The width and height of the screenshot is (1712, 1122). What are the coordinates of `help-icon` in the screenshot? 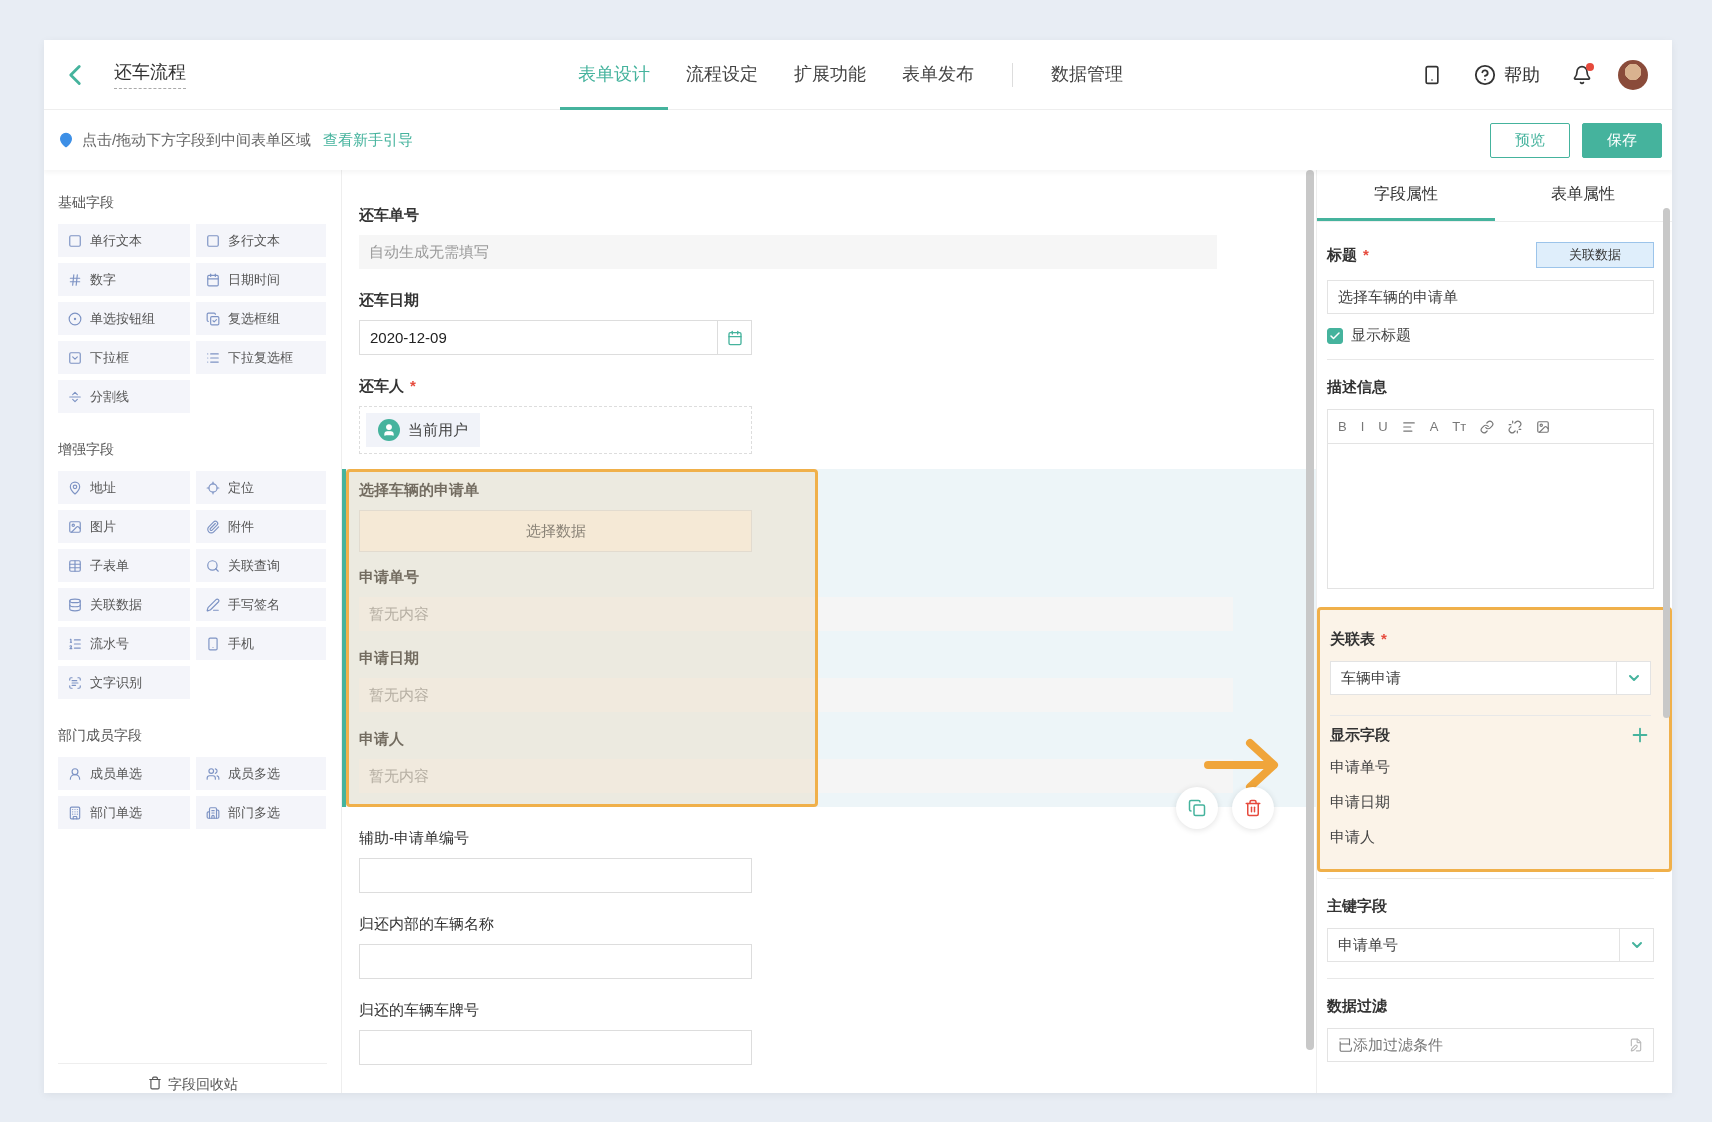 It's located at (1485, 74).